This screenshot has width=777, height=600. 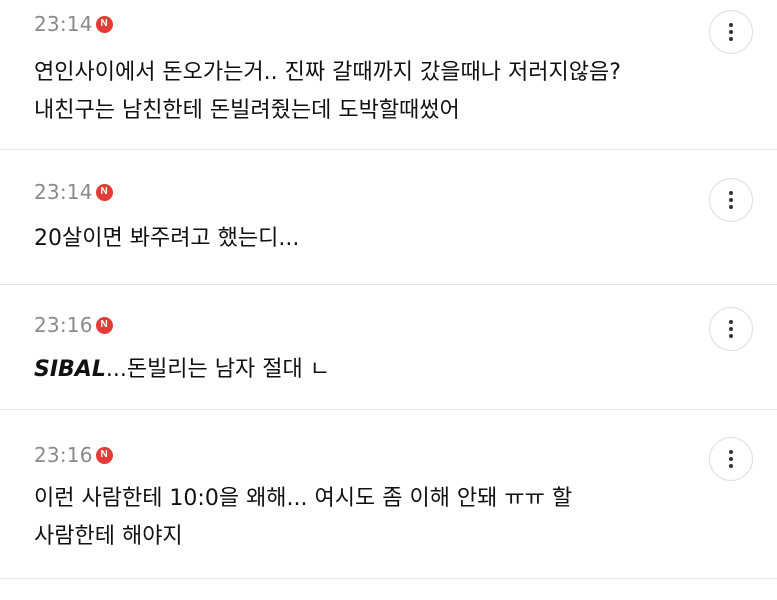 What do you see at coordinates (327, 72) in the screenshot?
I see `comment-text-line: 연인사이에서 돈오가는거.. 진짜 갈때까지 갔을때나 저러지않음?` at bounding box center [327, 72].